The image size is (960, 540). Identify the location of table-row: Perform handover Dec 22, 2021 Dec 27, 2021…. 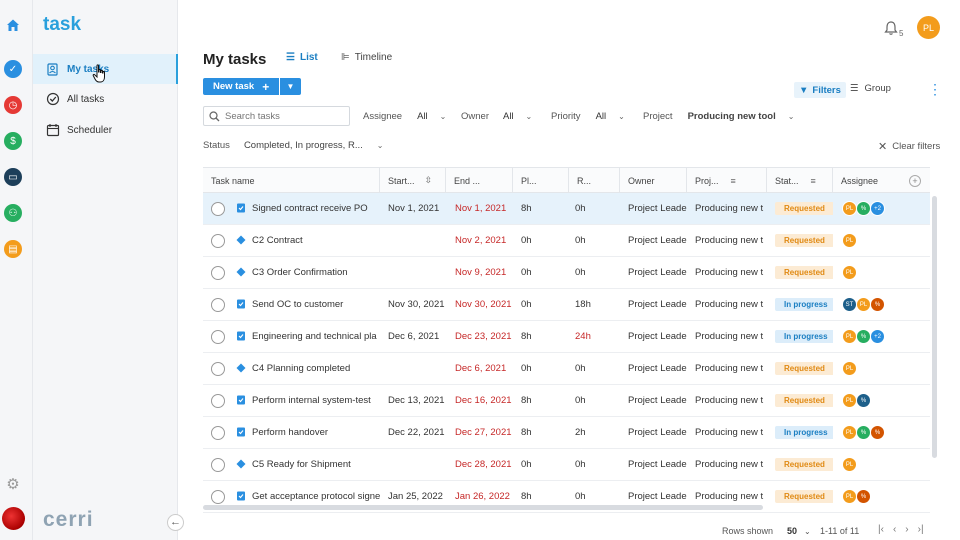
(566, 433).